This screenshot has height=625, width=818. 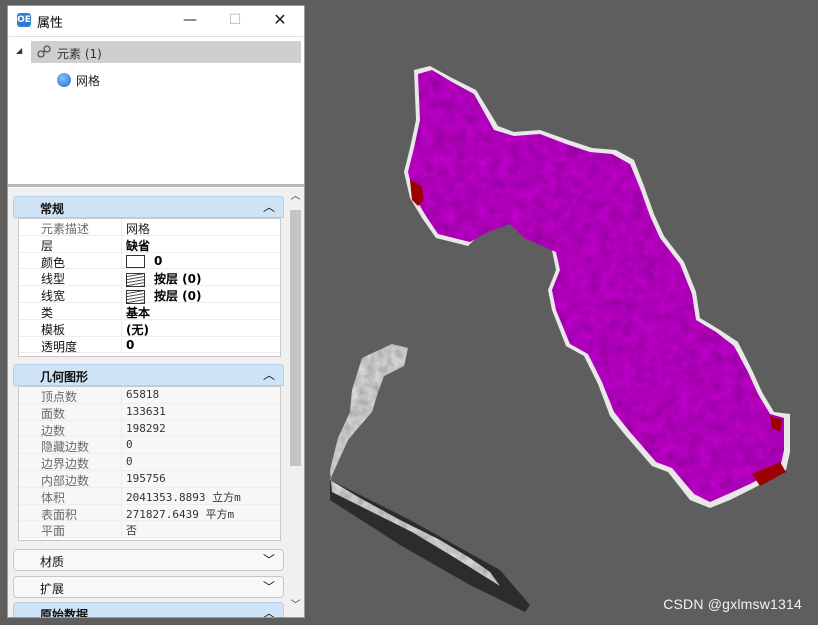 What do you see at coordinates (47, 245) in the screenshot?
I see `prop-key: 层` at bounding box center [47, 245].